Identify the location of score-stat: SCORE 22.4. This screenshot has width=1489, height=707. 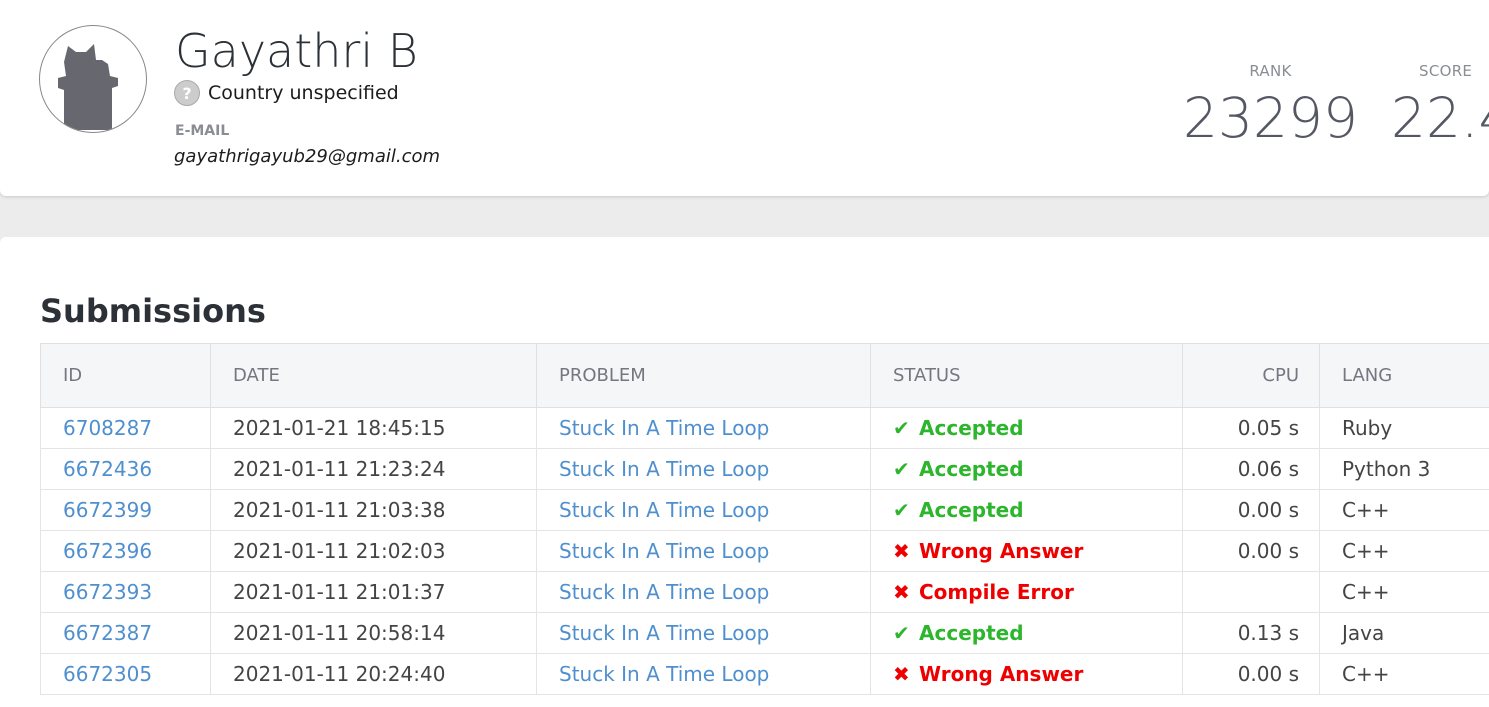
(1440, 106).